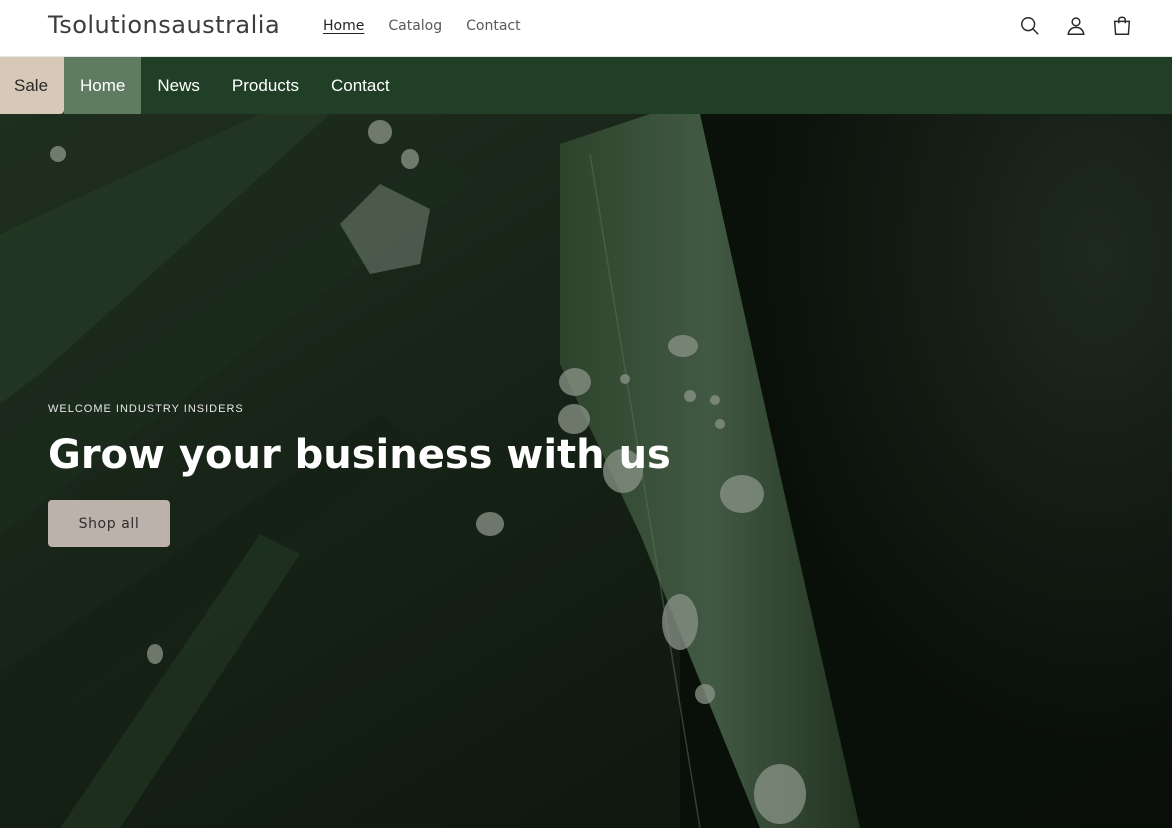  I want to click on header-icons, so click(1076, 26).